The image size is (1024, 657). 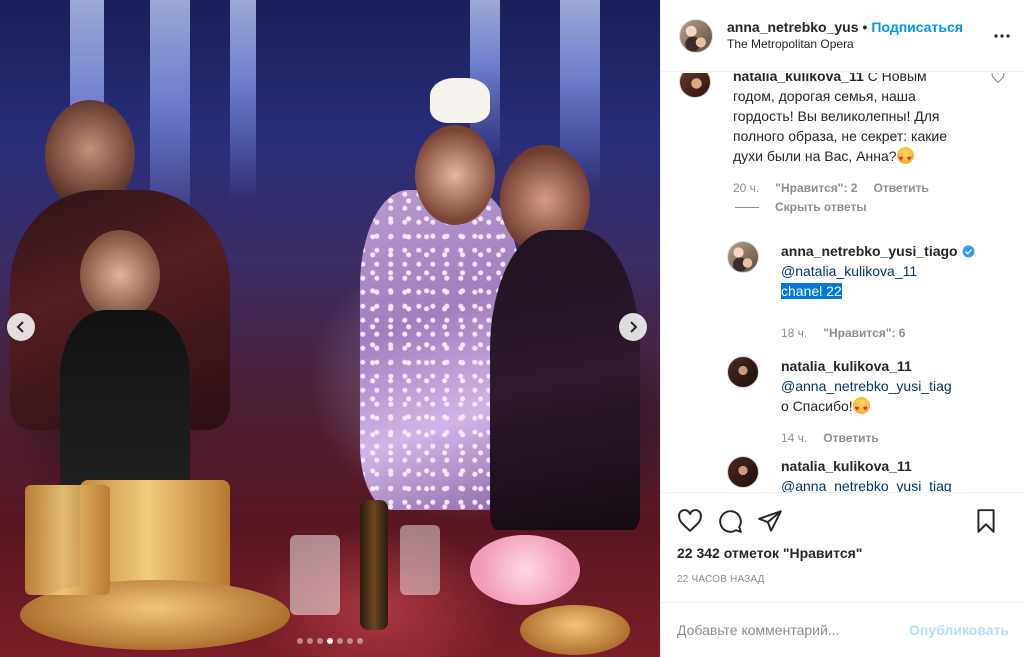 I want to click on divider-line, so click(x=747, y=207).